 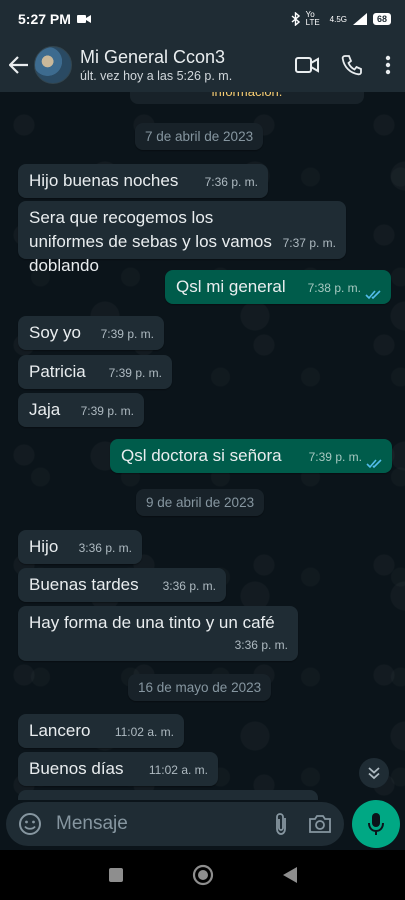 I want to click on message-text: Buenos días, so click(x=76, y=768).